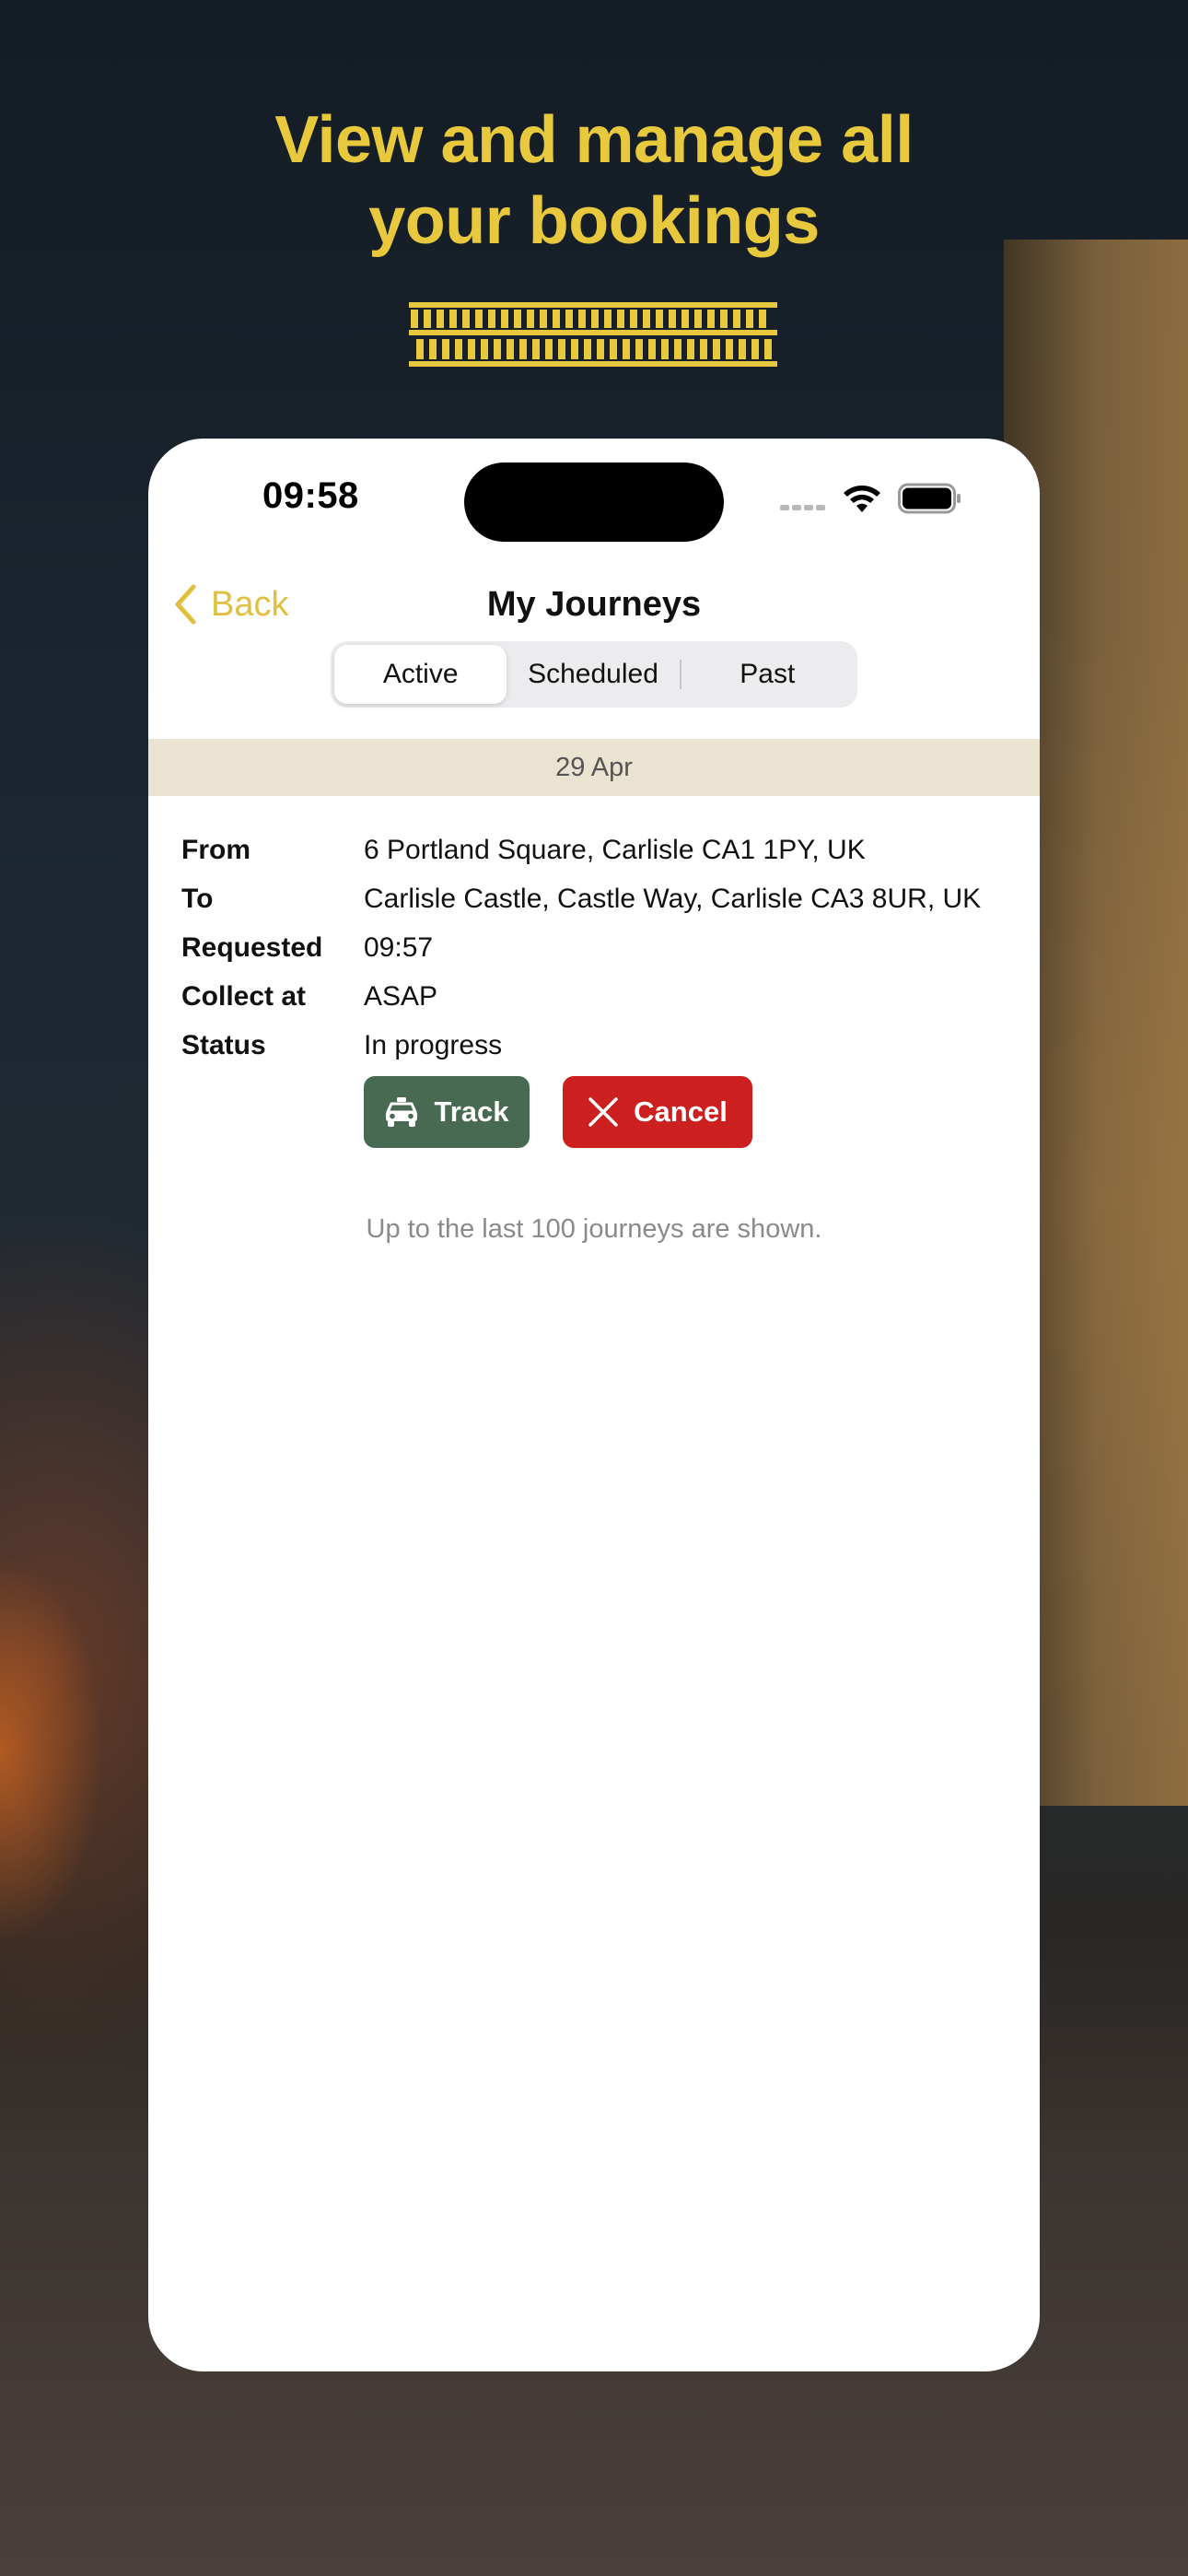 The height and width of the screenshot is (2576, 1188). I want to click on collect-value: ASAP, so click(401, 996).